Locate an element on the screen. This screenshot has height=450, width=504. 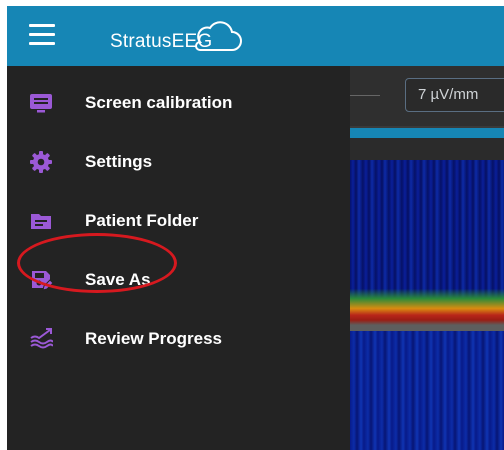
menu-item-label: Settings is located at coordinates (119, 161).